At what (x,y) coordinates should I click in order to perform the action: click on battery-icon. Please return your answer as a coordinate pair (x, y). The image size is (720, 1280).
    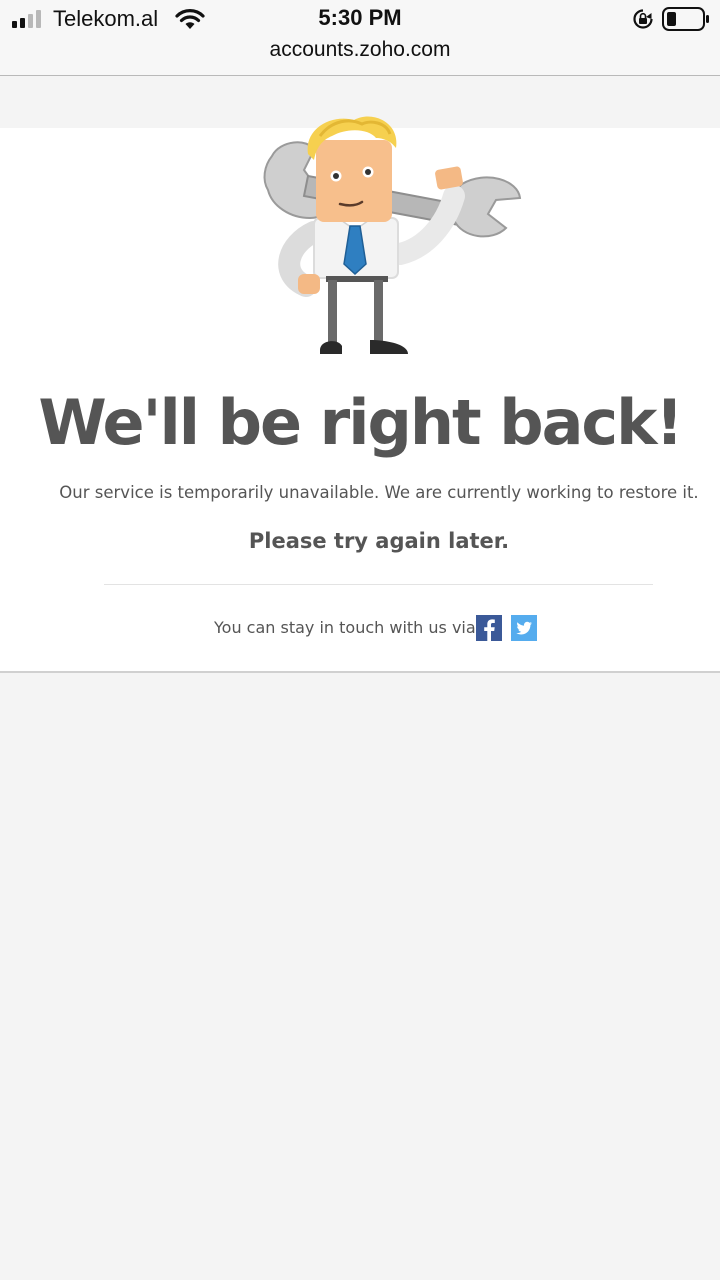
    Looking at the image, I should click on (685, 19).